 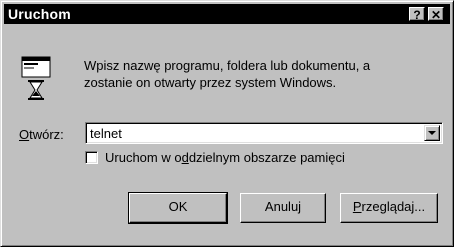 What do you see at coordinates (39, 14) in the screenshot?
I see `window-title: Uruchom` at bounding box center [39, 14].